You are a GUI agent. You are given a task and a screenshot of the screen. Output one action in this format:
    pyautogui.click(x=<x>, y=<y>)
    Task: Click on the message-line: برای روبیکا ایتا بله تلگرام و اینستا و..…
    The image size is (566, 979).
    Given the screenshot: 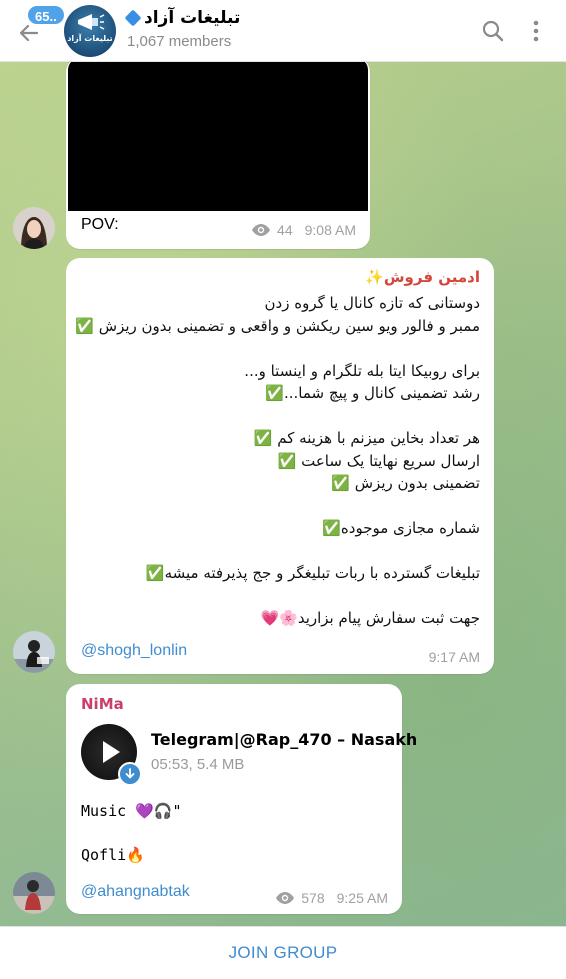 What is the action you would take?
    pyautogui.click(x=362, y=370)
    